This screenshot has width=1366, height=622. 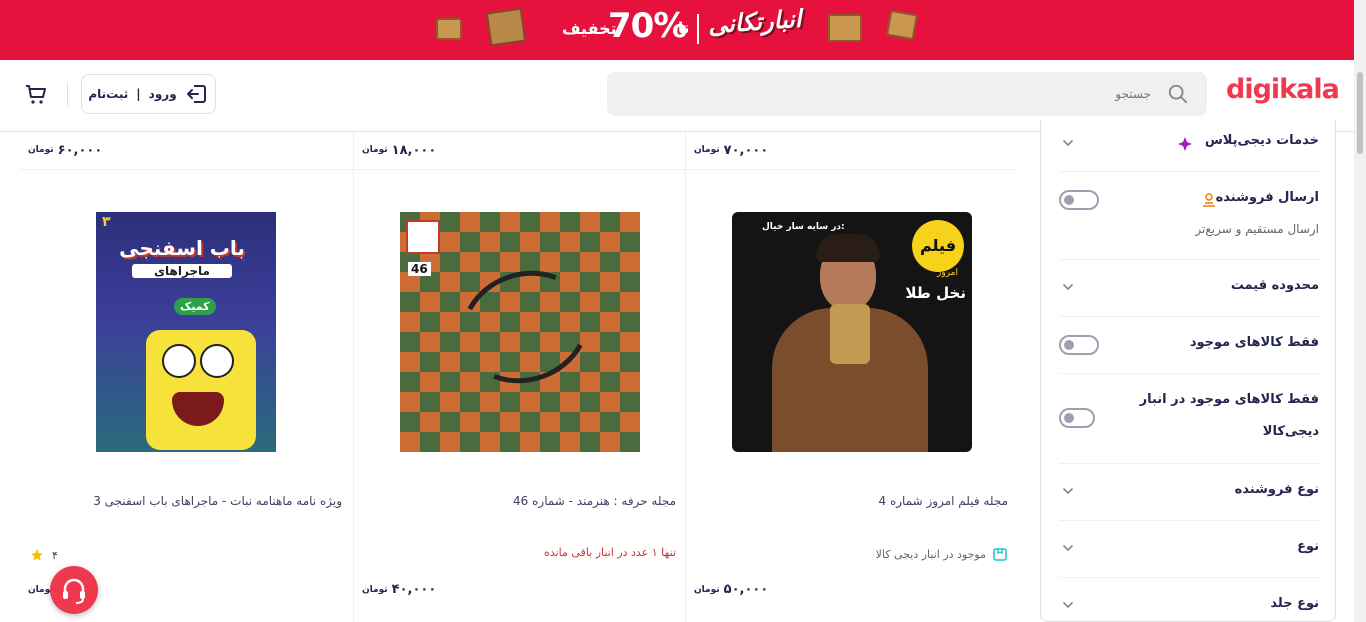 I want to click on product-title: مجله حرفه : هنرمند - شماره 46, so click(x=526, y=501).